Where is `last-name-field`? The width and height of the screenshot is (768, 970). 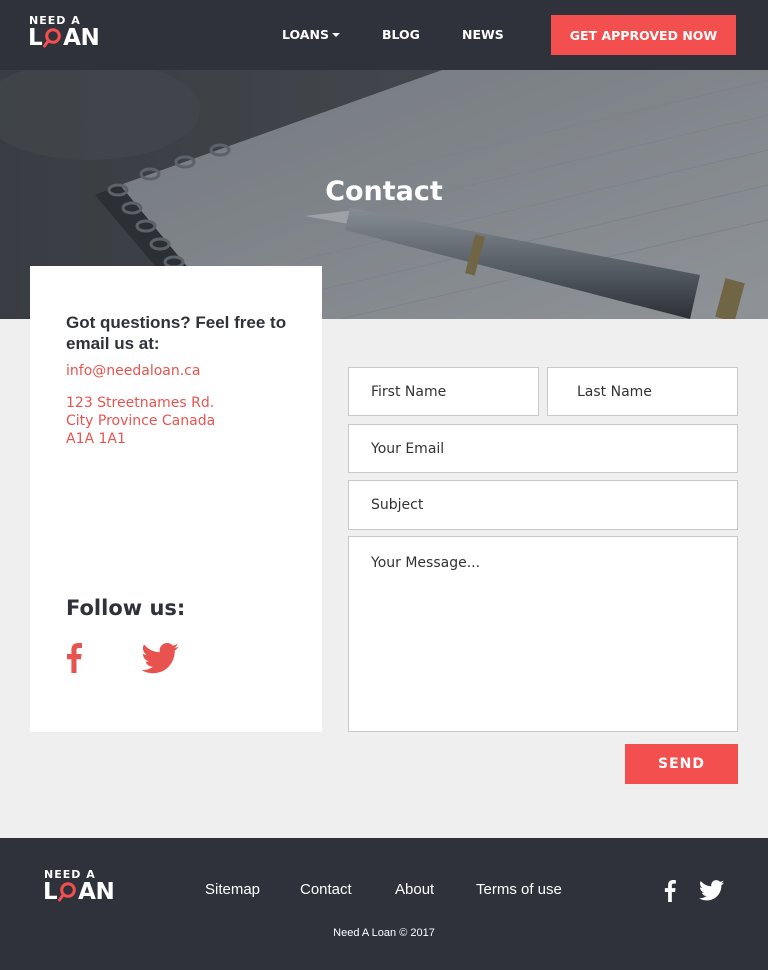 last-name-field is located at coordinates (642, 391).